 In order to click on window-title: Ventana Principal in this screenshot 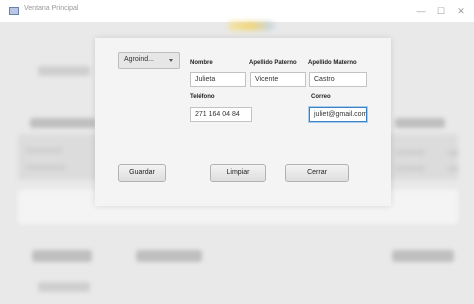, I will do `click(51, 8)`.